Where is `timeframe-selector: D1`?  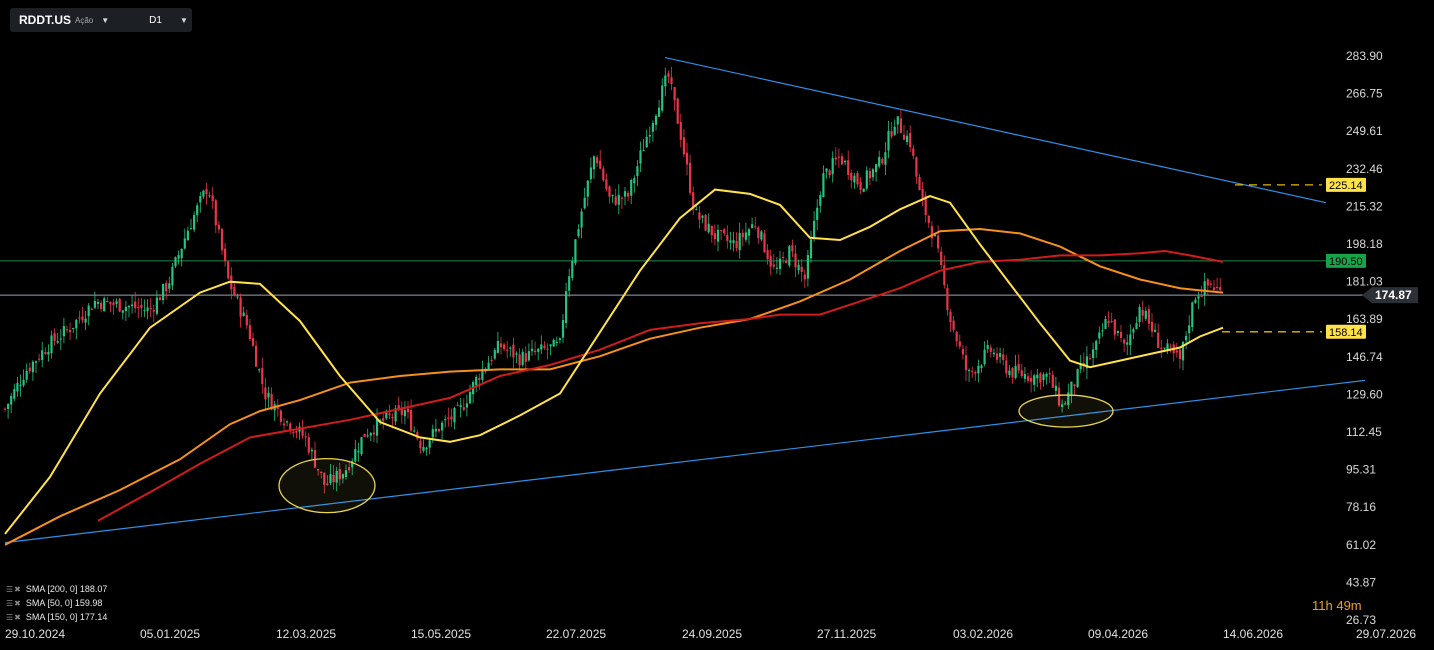
timeframe-selector: D1 is located at coordinates (155, 20).